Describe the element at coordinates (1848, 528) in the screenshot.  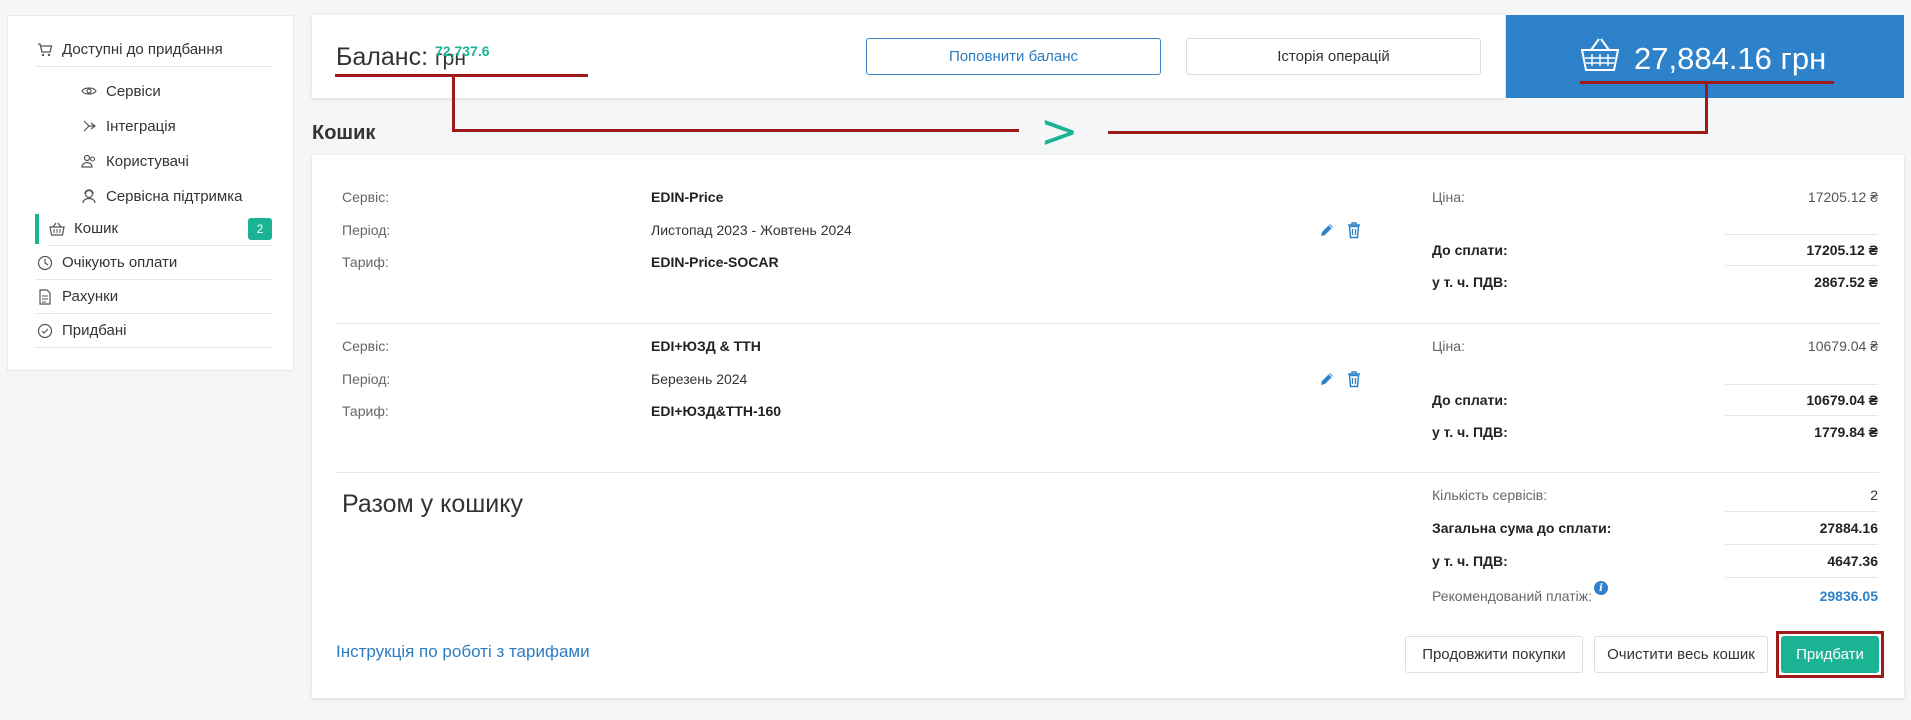
I see `total-value: 27884.16` at that location.